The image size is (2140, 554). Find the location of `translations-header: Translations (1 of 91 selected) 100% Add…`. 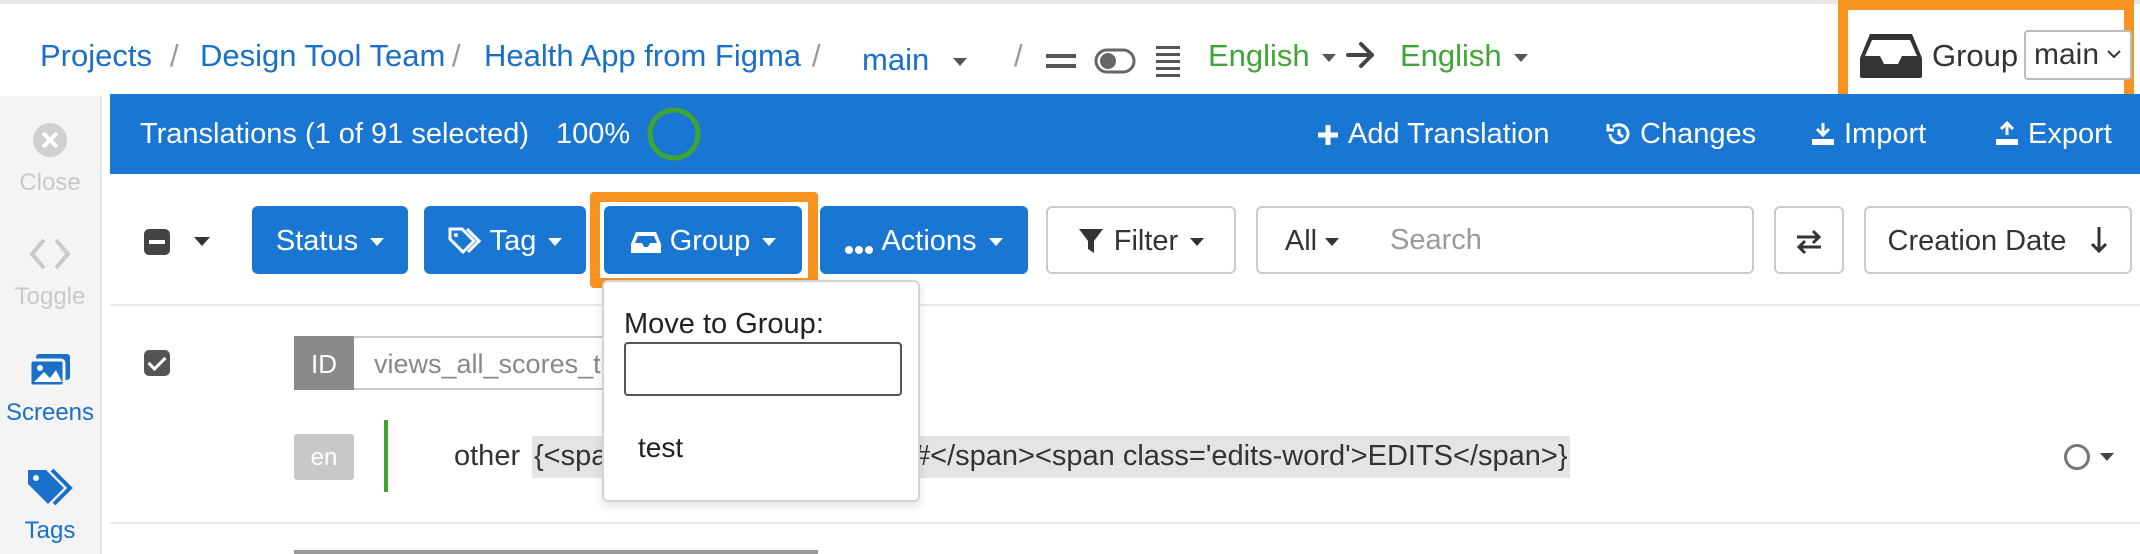

translations-header: Translations (1 of 91 selected) 100% Add… is located at coordinates (1125, 134).